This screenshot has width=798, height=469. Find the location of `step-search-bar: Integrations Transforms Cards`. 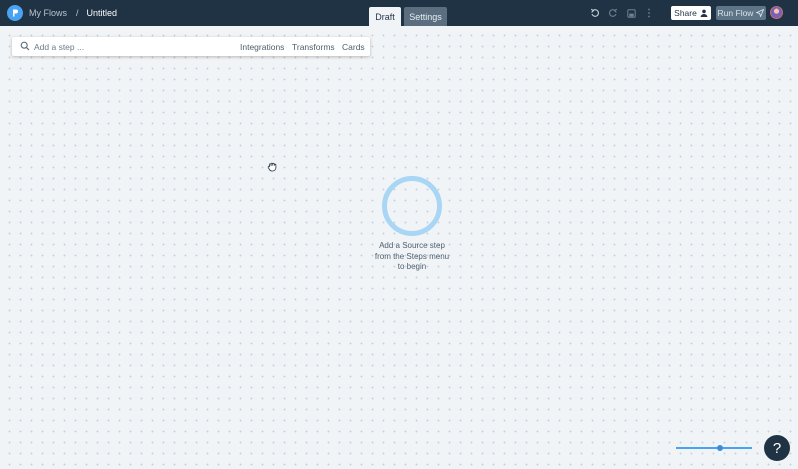

step-search-bar: Integrations Transforms Cards is located at coordinates (191, 46).